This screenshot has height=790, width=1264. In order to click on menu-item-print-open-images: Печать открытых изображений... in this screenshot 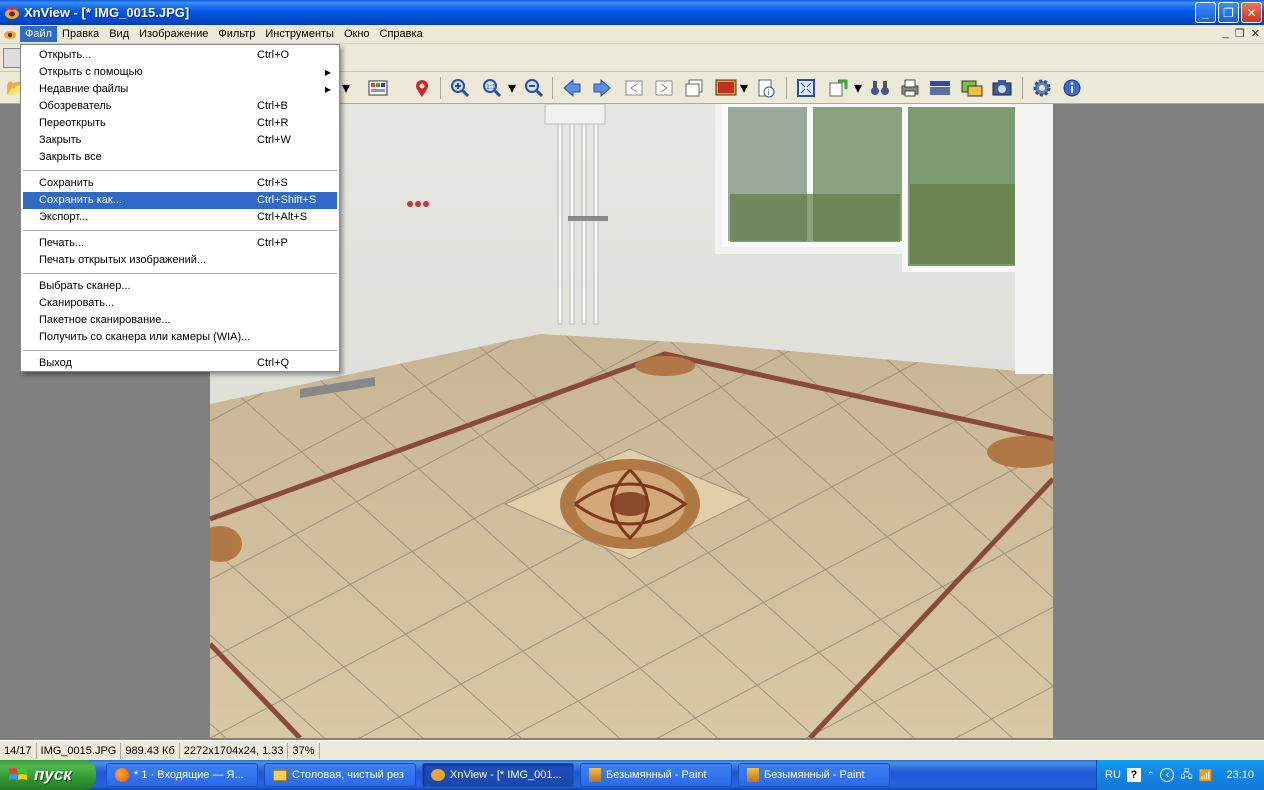, I will do `click(180, 260)`.